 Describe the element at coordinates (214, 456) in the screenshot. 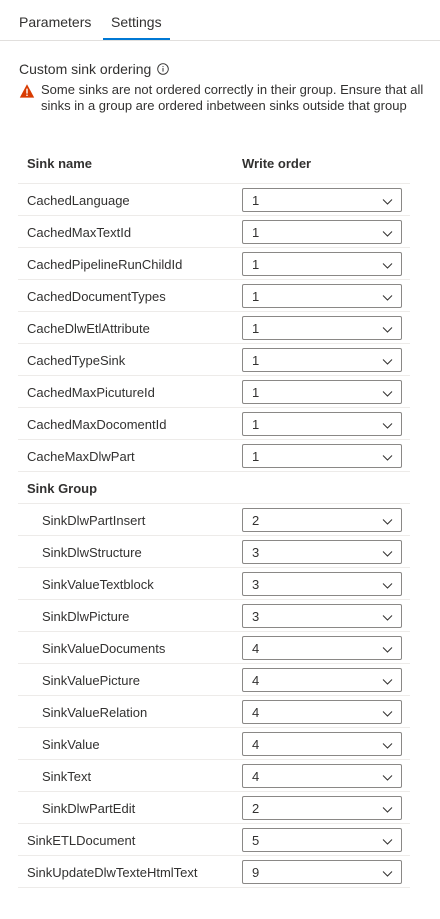

I see `table-row: CacheMaxDlwPart 1` at that location.